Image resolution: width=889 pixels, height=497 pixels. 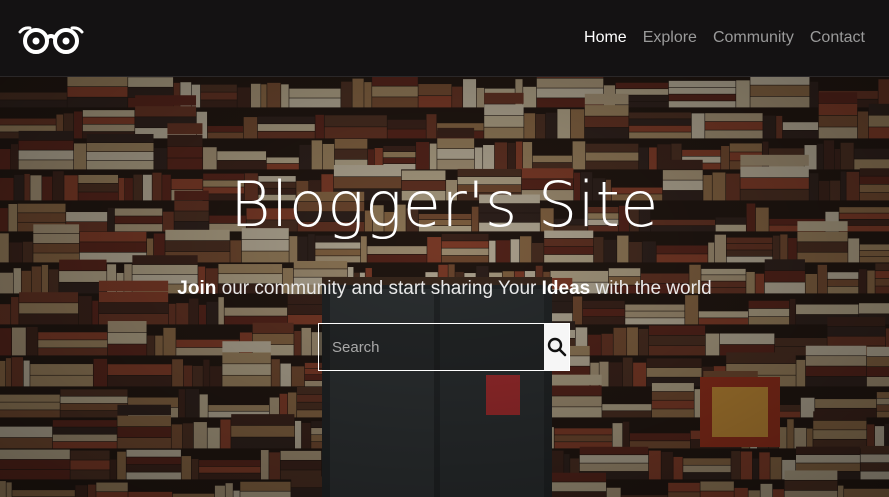 I want to click on subtitle-ideas: Ideas, so click(x=566, y=288).